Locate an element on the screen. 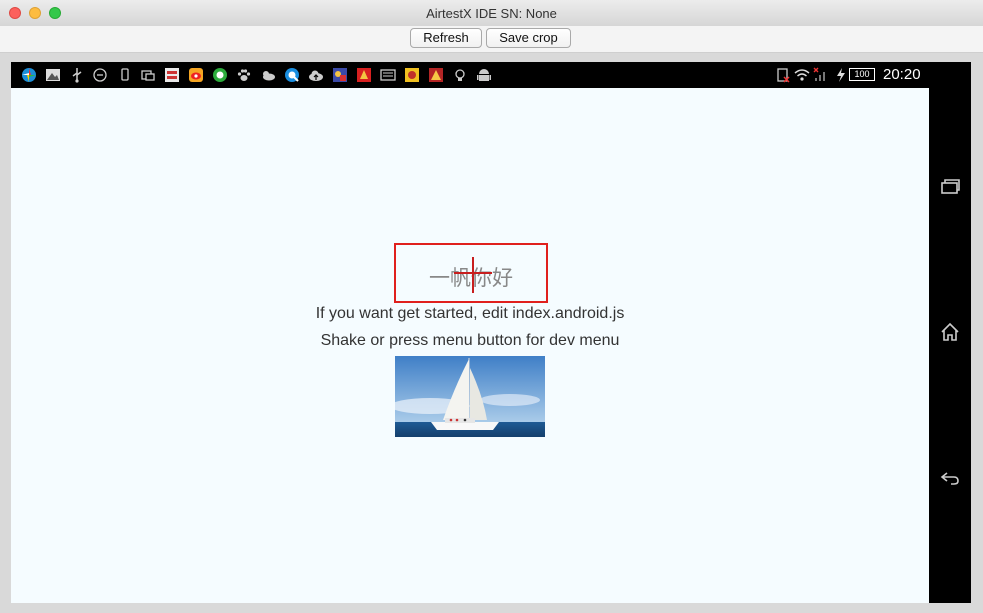 Image resolution: width=983 pixels, height=613 pixels. status-clock: 20:20 is located at coordinates (902, 74).